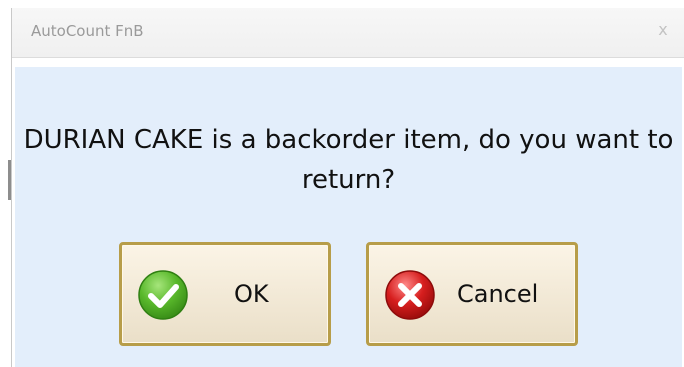  What do you see at coordinates (410, 295) in the screenshot?
I see `close-circle-icon` at bounding box center [410, 295].